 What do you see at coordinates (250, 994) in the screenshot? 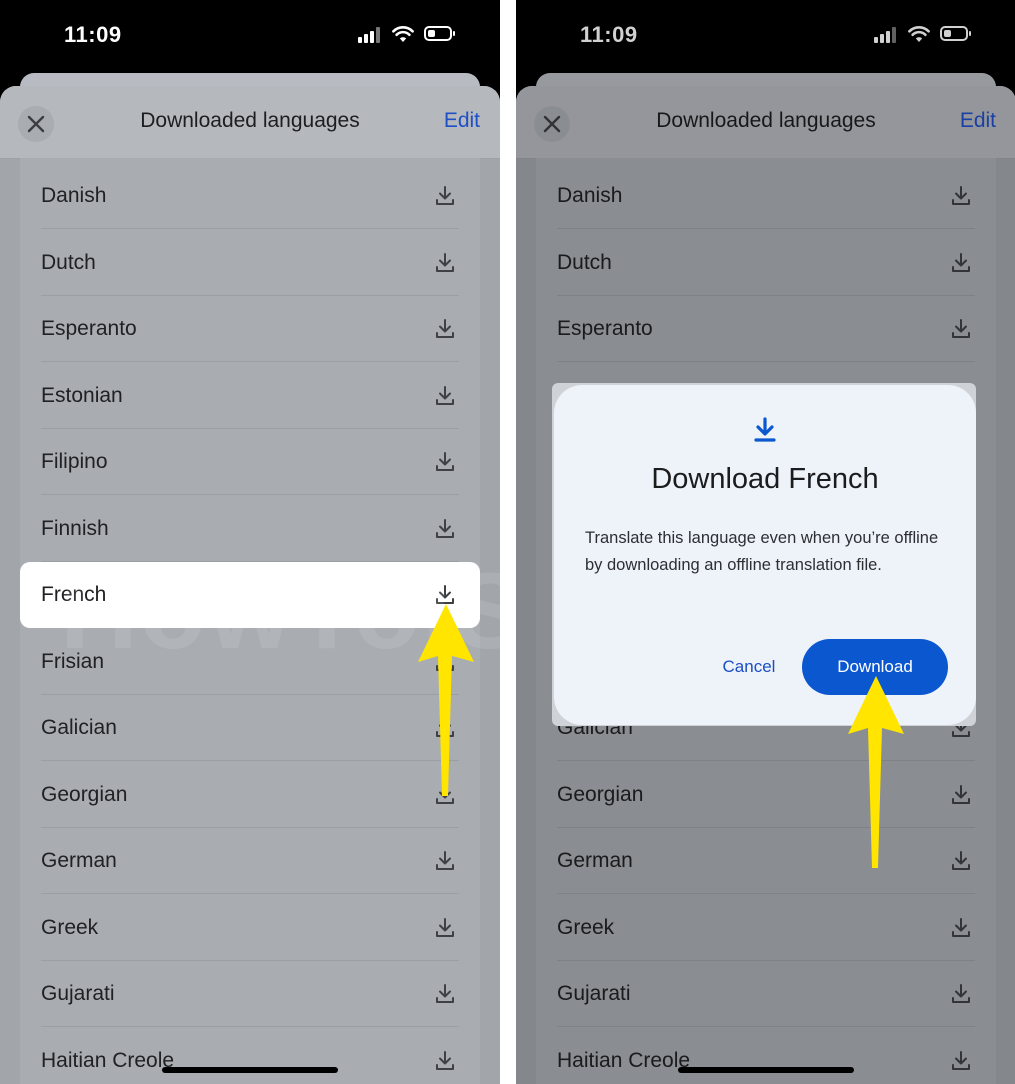
I see `language-row: Gujarati` at bounding box center [250, 994].